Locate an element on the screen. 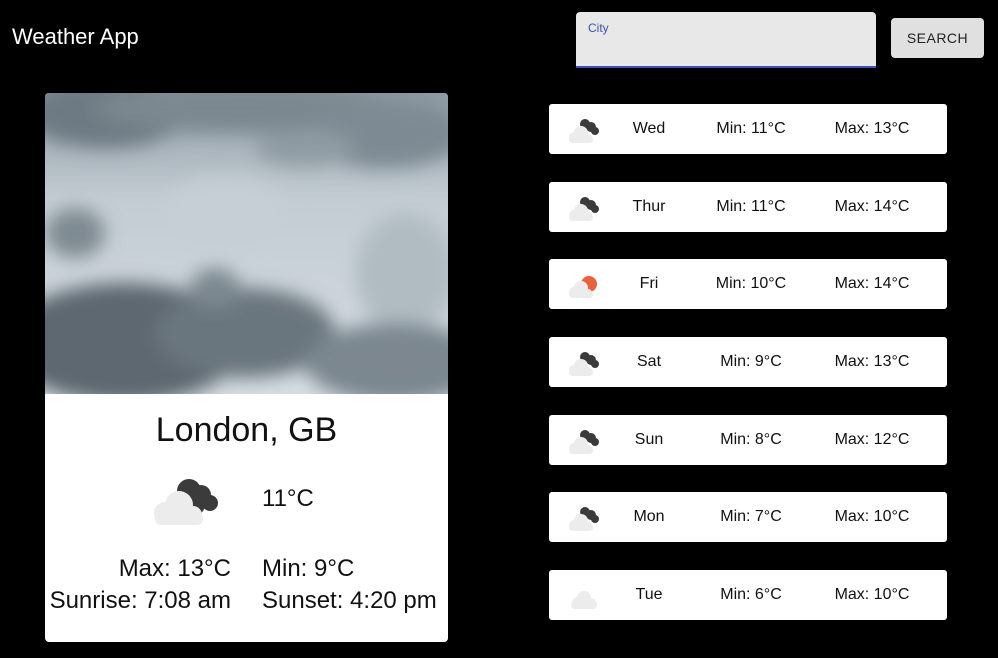 This screenshot has height=658, width=998. forecast-item: Sat Min: 9°C Max: 13°C is located at coordinates (748, 362).